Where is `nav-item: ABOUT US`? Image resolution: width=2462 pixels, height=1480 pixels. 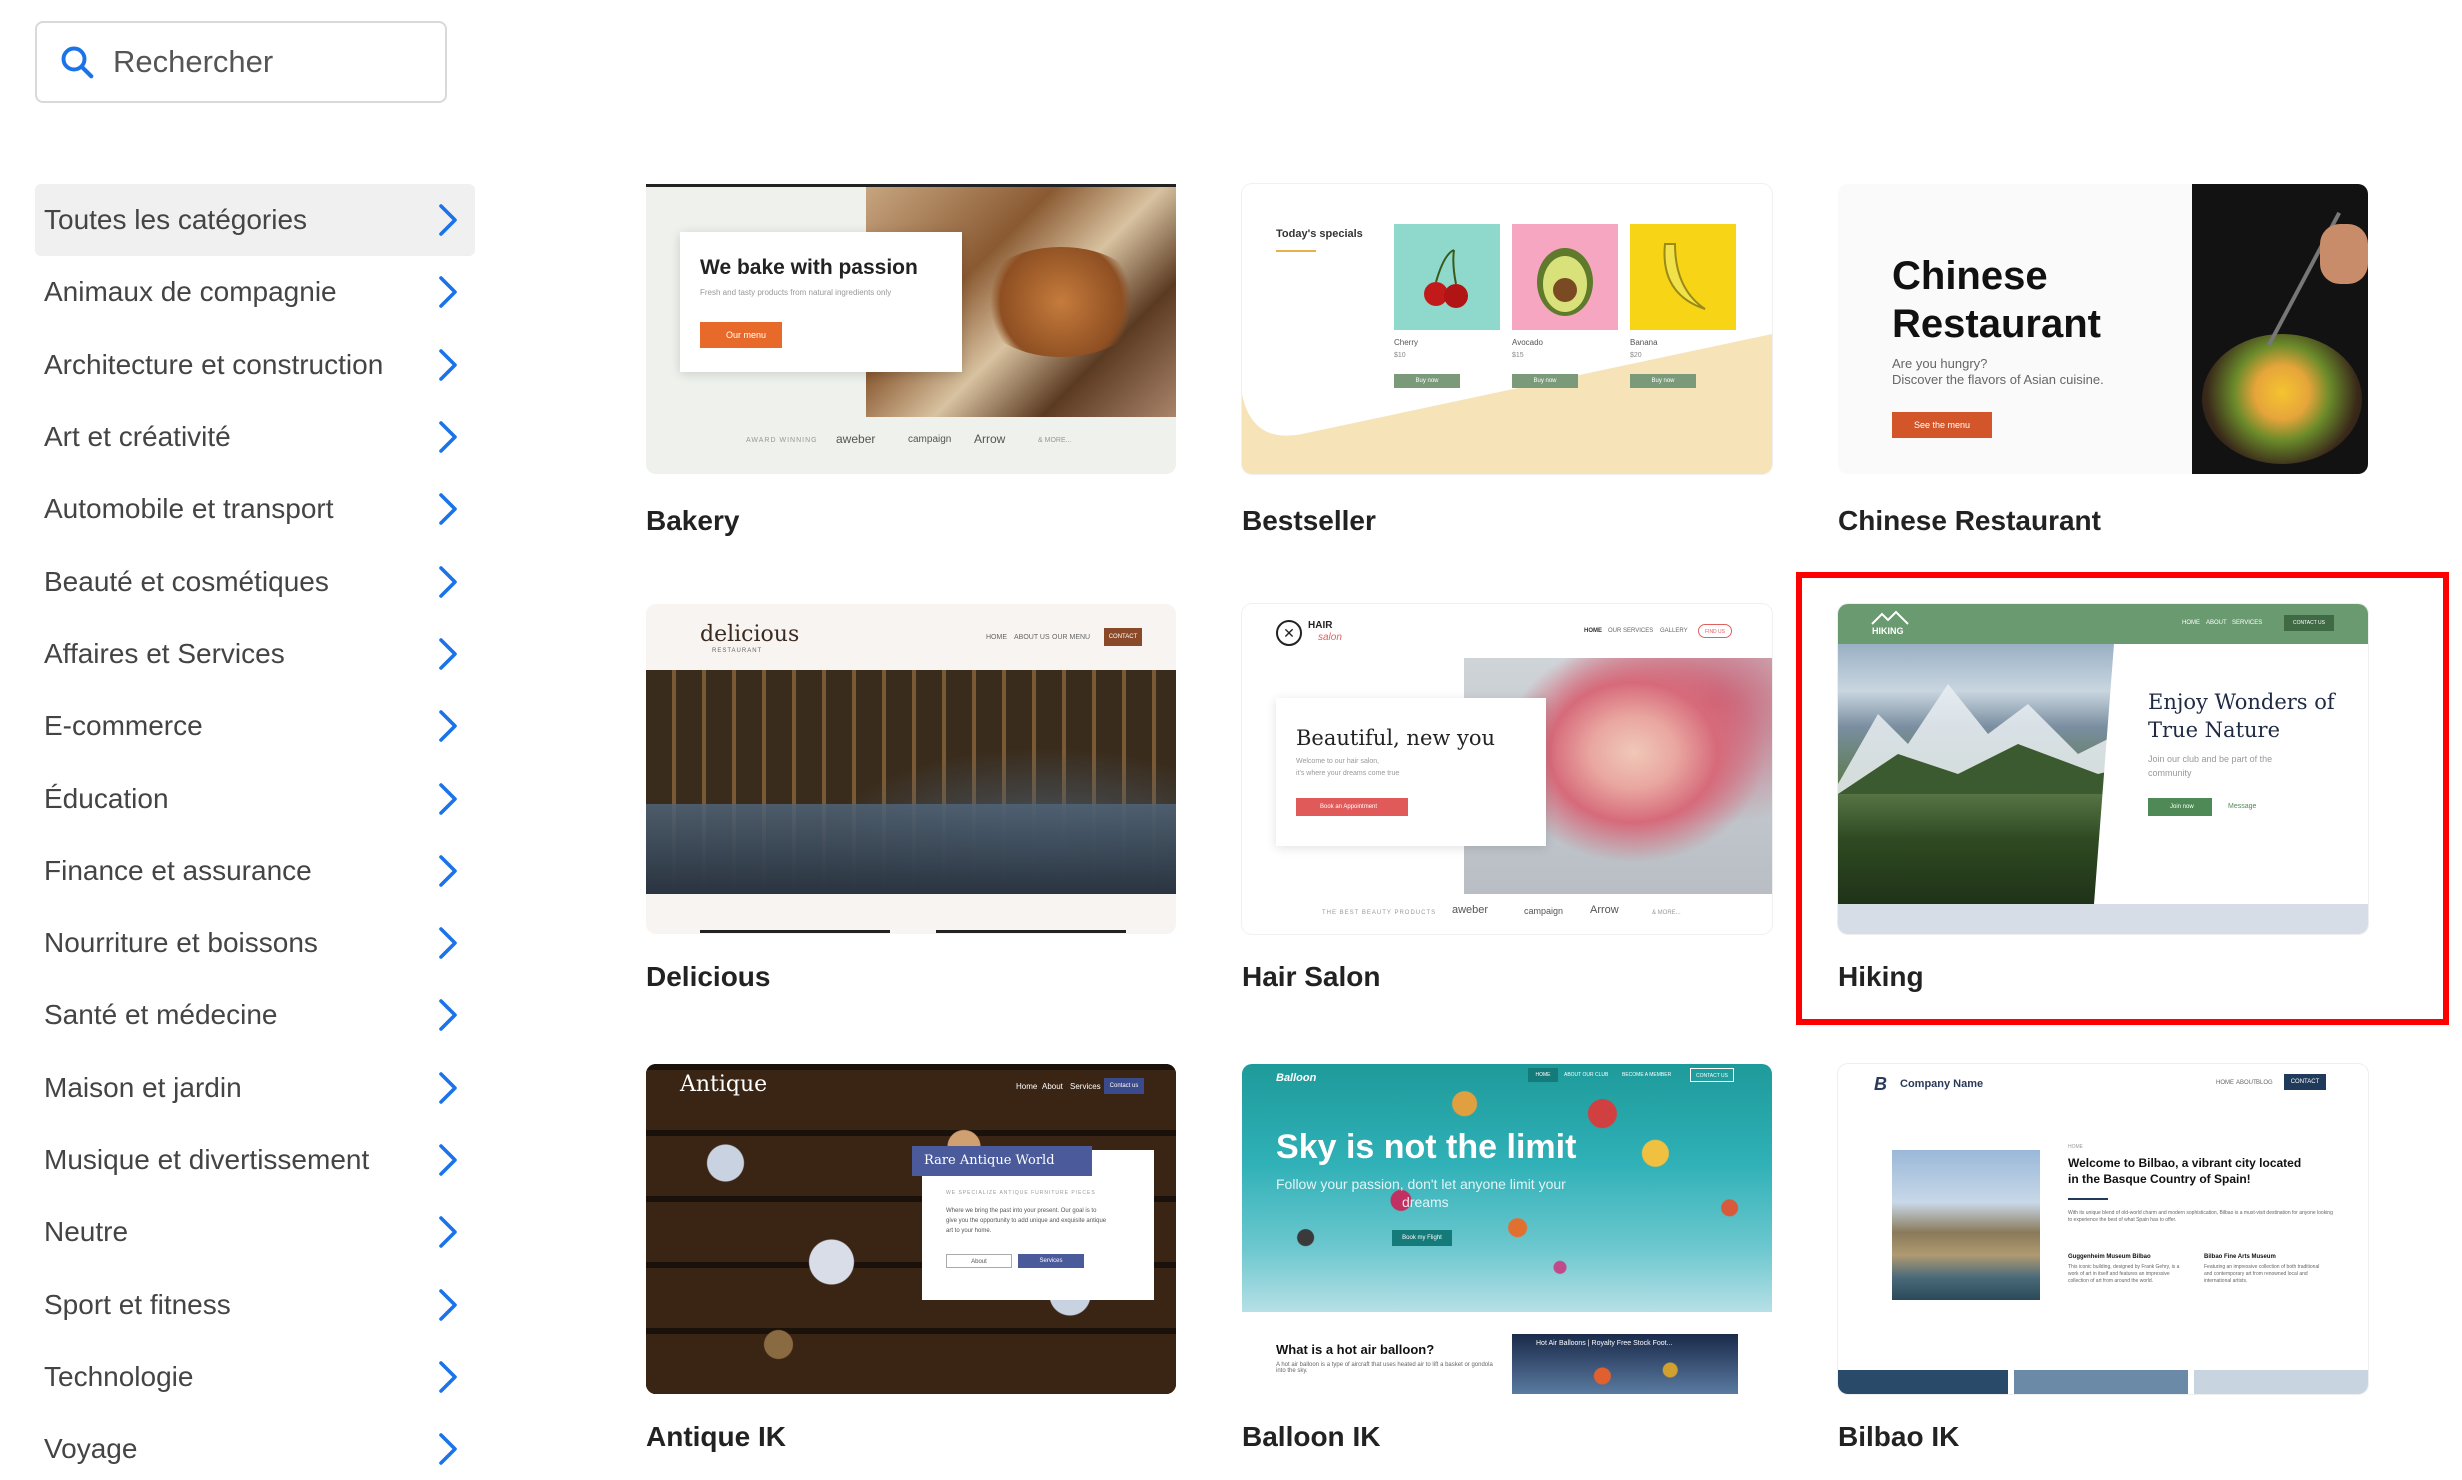
nav-item: ABOUT US is located at coordinates (1032, 637).